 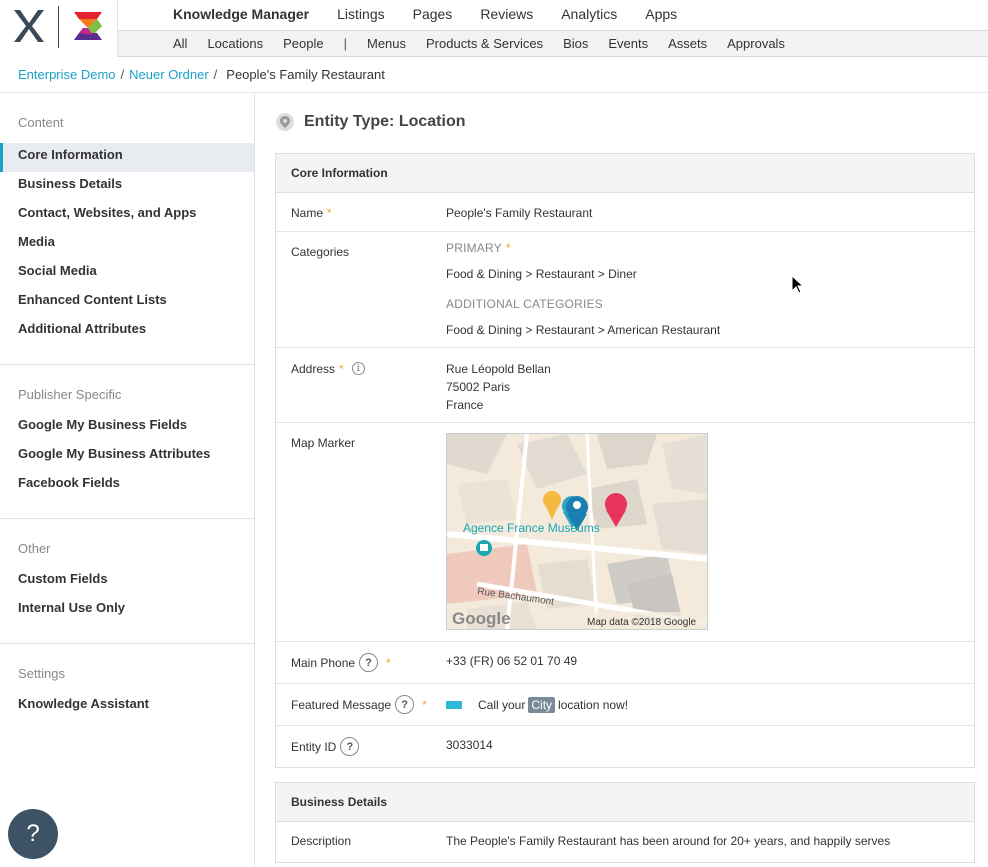 What do you see at coordinates (710, 385) in the screenshot?
I see `address-value: Rue Léopold Bellan 75002 Paris France` at bounding box center [710, 385].